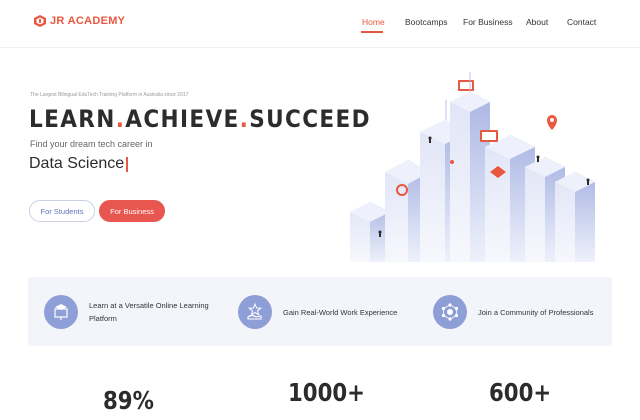 This screenshot has height=420, width=640. Describe the element at coordinates (127, 164) in the screenshot. I see `typing-cursor` at that location.